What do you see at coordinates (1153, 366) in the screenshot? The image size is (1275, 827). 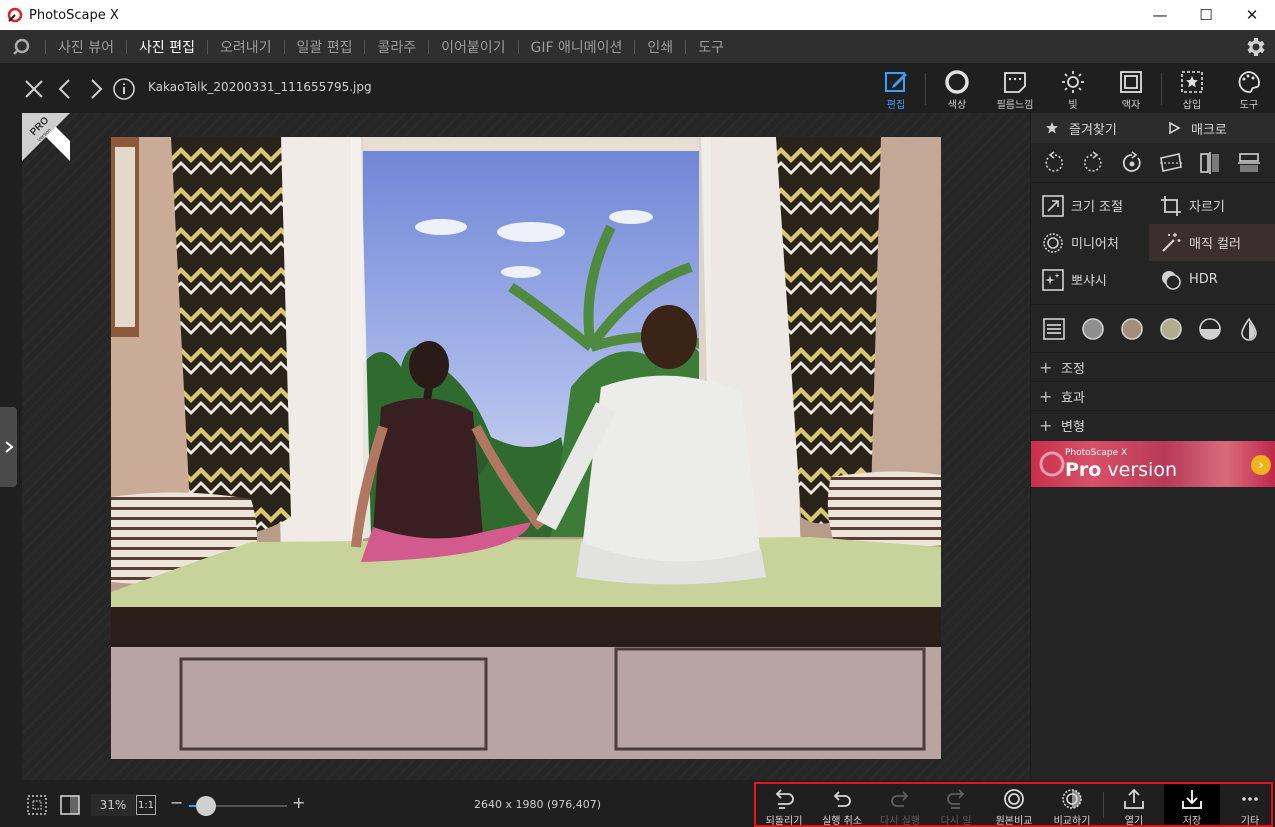 I see `section-adjust: + 조정` at bounding box center [1153, 366].